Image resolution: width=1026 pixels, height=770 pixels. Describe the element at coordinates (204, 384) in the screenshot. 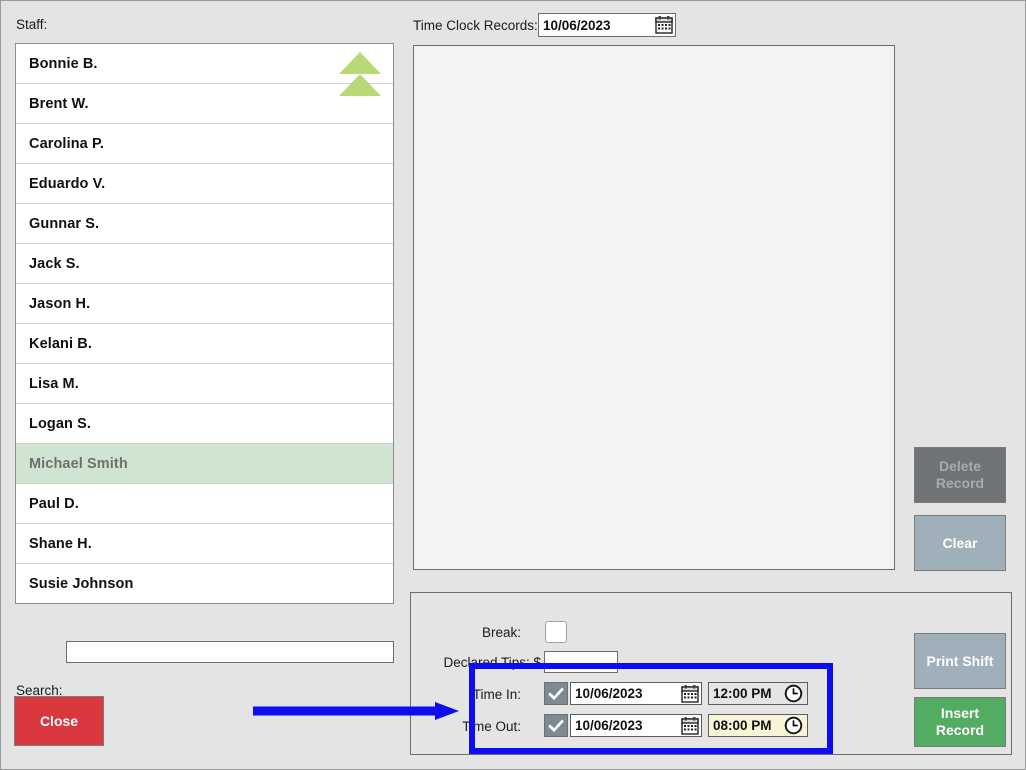

I see `staff-list-item: Lisa M.` at that location.